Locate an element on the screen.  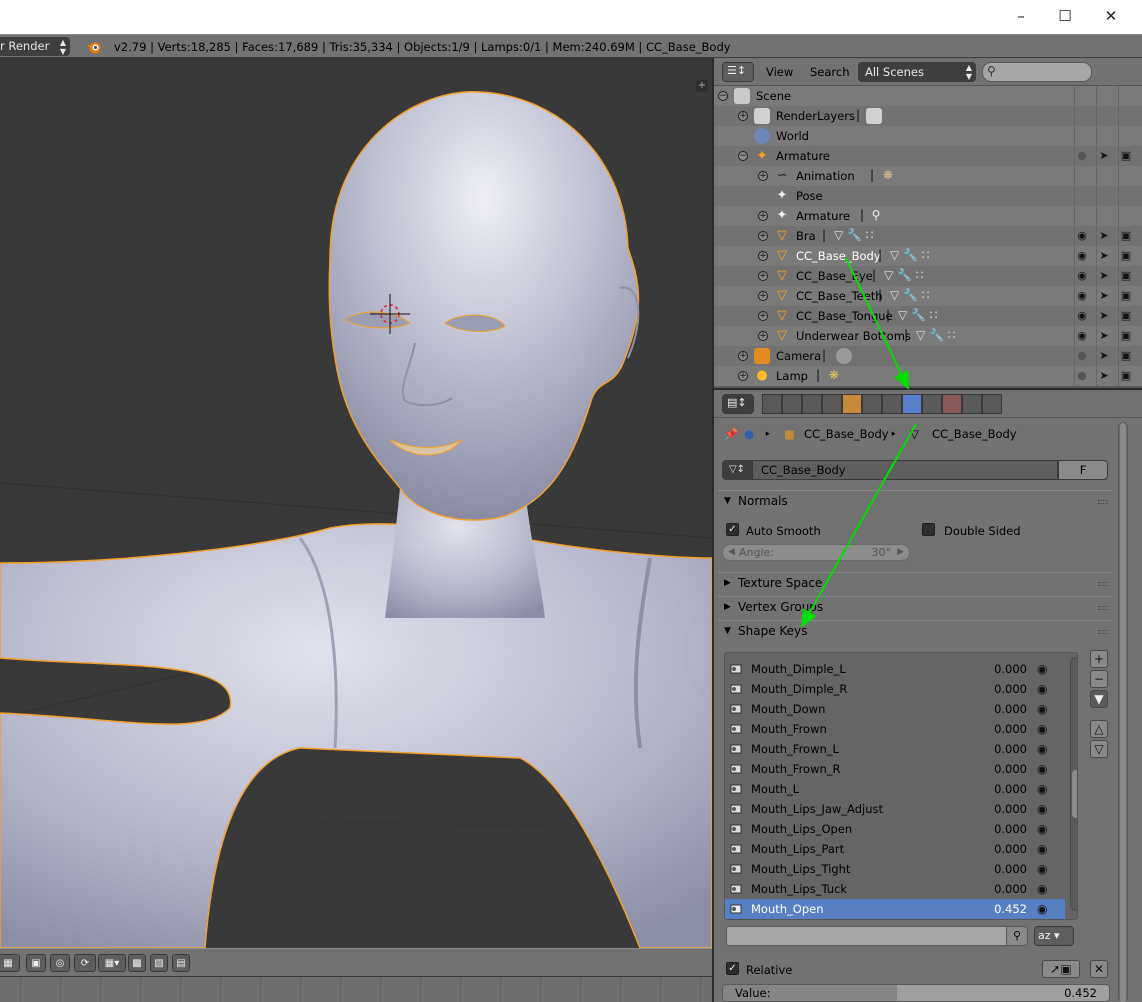
shape-key-value: 0.452 is located at coordinates (996, 909).